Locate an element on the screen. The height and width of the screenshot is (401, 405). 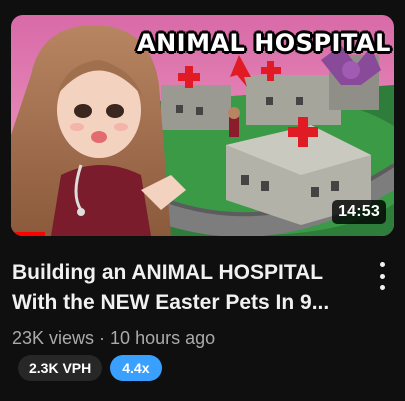
view-count: 23K views is located at coordinates (53, 338).